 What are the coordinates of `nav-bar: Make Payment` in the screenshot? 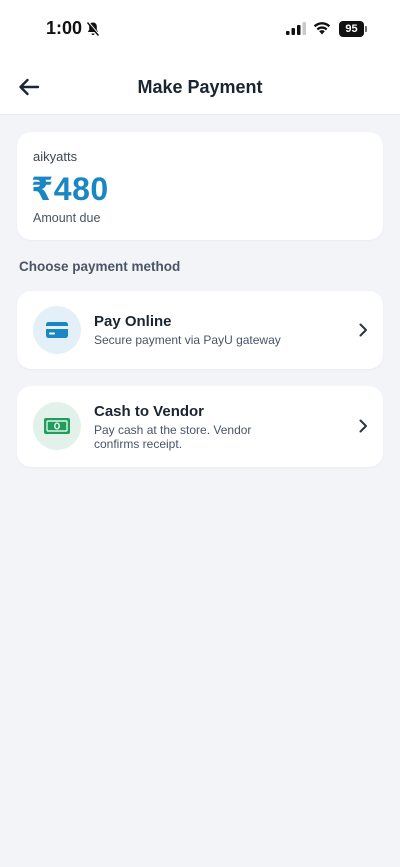 It's located at (200, 86).